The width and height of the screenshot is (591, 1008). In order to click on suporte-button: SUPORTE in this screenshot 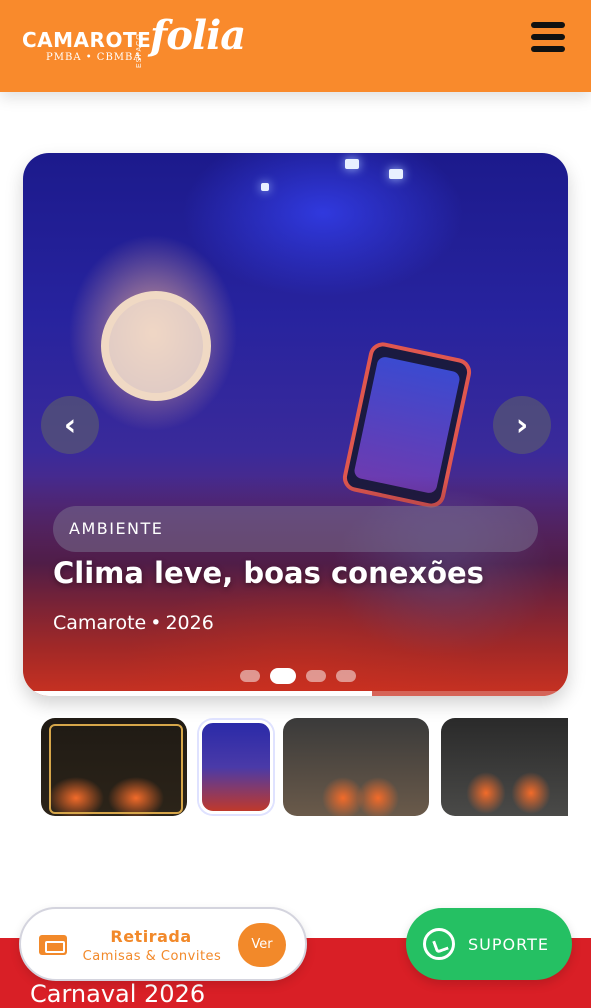, I will do `click(489, 944)`.